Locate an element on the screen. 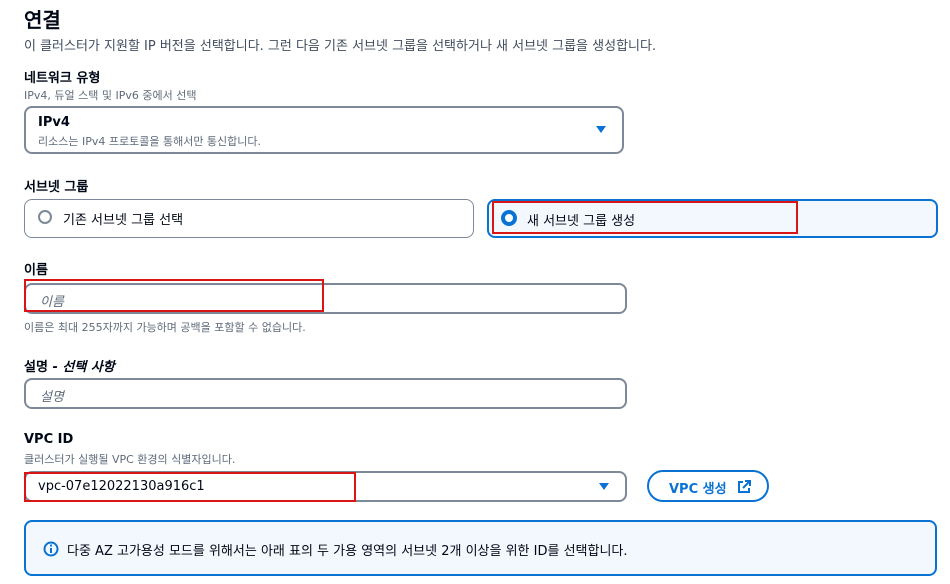 Image resolution: width=950 pixels, height=584 pixels. radio-existing-subnet-group: 기존 서브넷 그룹 선택 is located at coordinates (249, 218).